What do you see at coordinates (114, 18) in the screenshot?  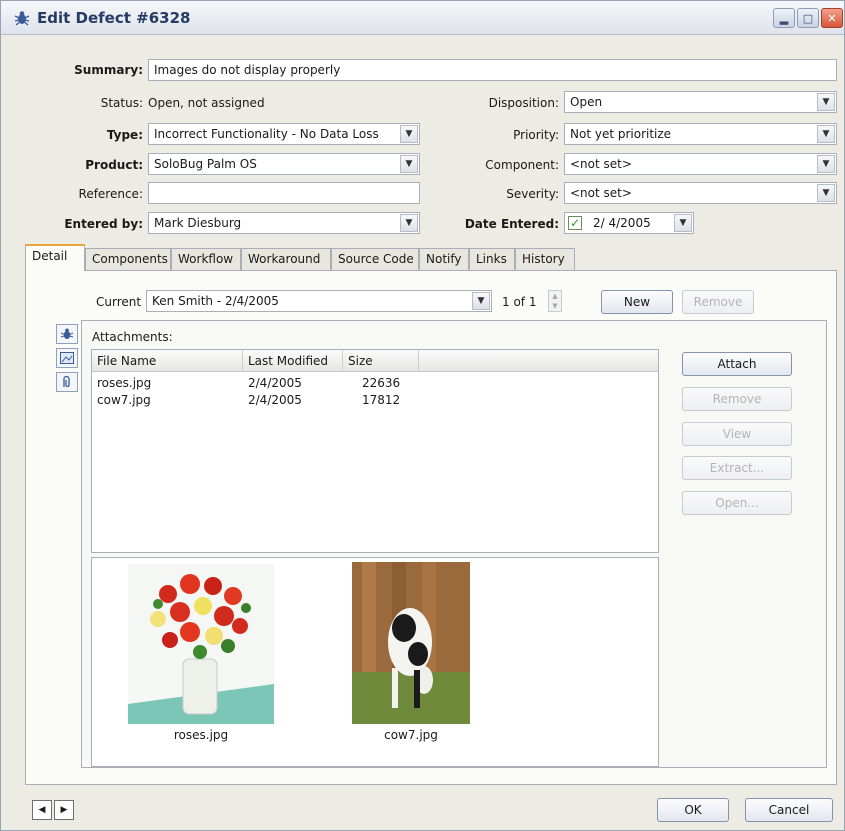 I see `window-title: Edit Defect #6328` at bounding box center [114, 18].